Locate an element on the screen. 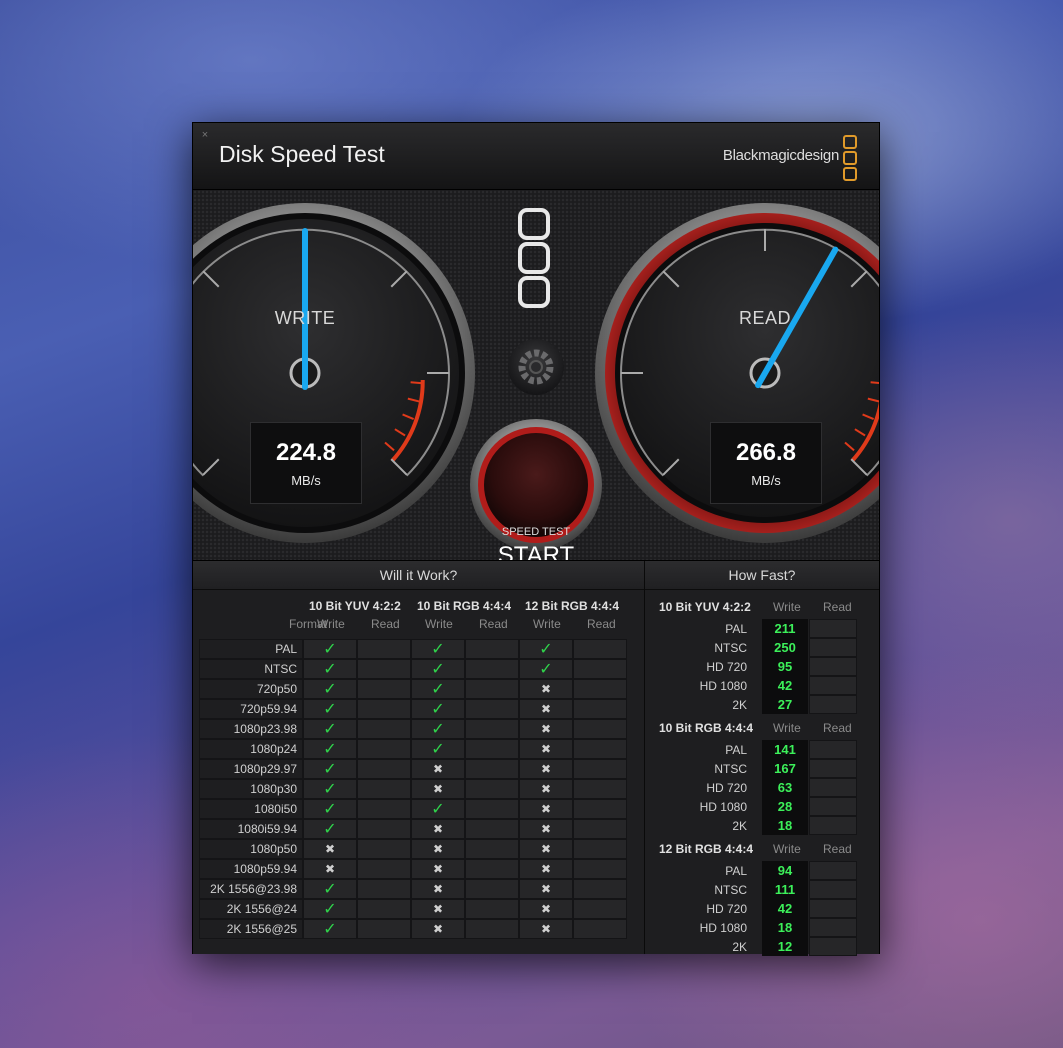 Image resolution: width=1063 pixels, height=1048 pixels. close-icon: × is located at coordinates (205, 135).